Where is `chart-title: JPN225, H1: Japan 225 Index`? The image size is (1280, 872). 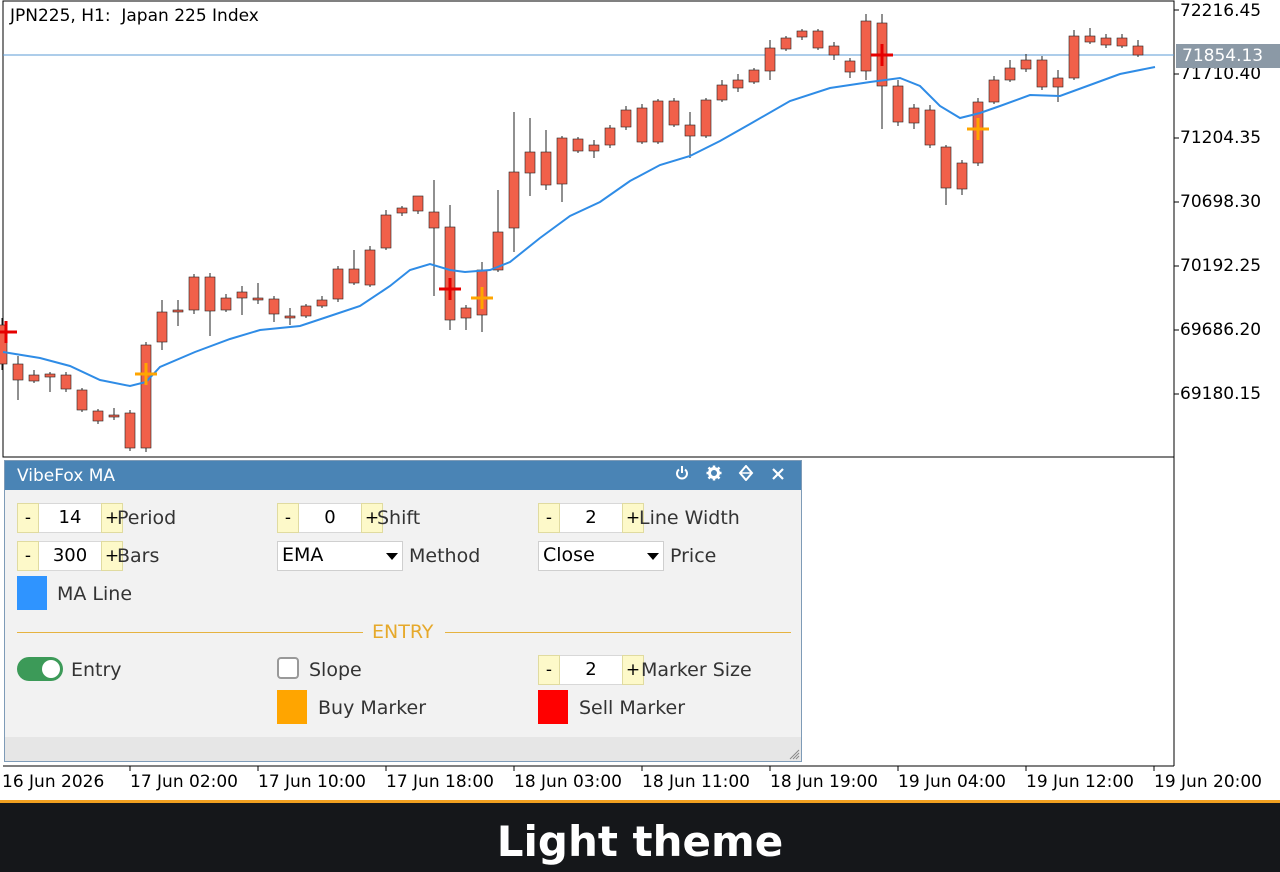
chart-title: JPN225, H1: Japan 225 Index is located at coordinates (134, 16).